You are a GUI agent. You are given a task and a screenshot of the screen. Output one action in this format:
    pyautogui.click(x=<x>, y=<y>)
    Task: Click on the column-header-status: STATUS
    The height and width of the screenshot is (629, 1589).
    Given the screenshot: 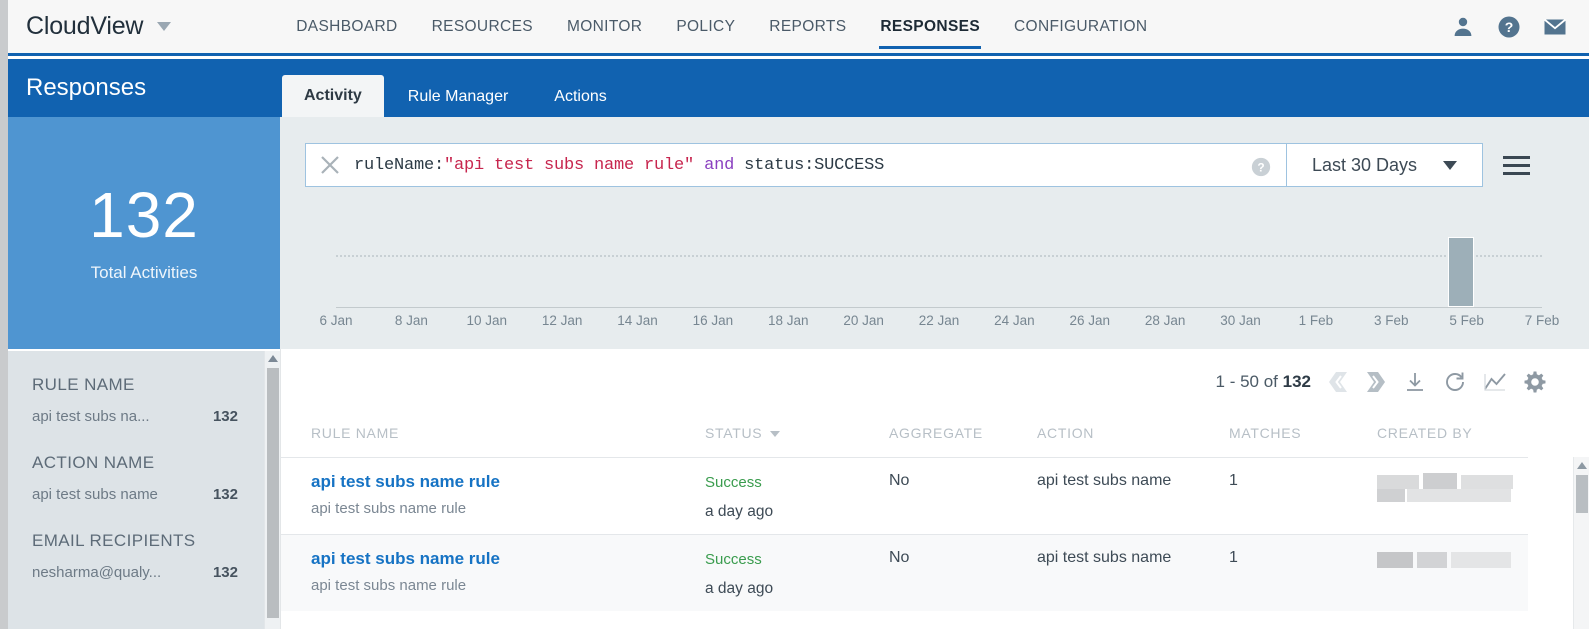 What is the action you would take?
    pyautogui.click(x=743, y=433)
    